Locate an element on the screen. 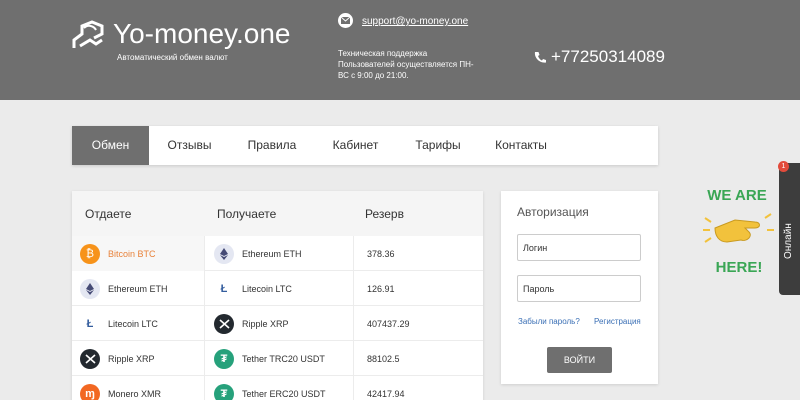  table-row: Ethereum ETH Ł Litecoin LTC 126.91 is located at coordinates (277, 288).